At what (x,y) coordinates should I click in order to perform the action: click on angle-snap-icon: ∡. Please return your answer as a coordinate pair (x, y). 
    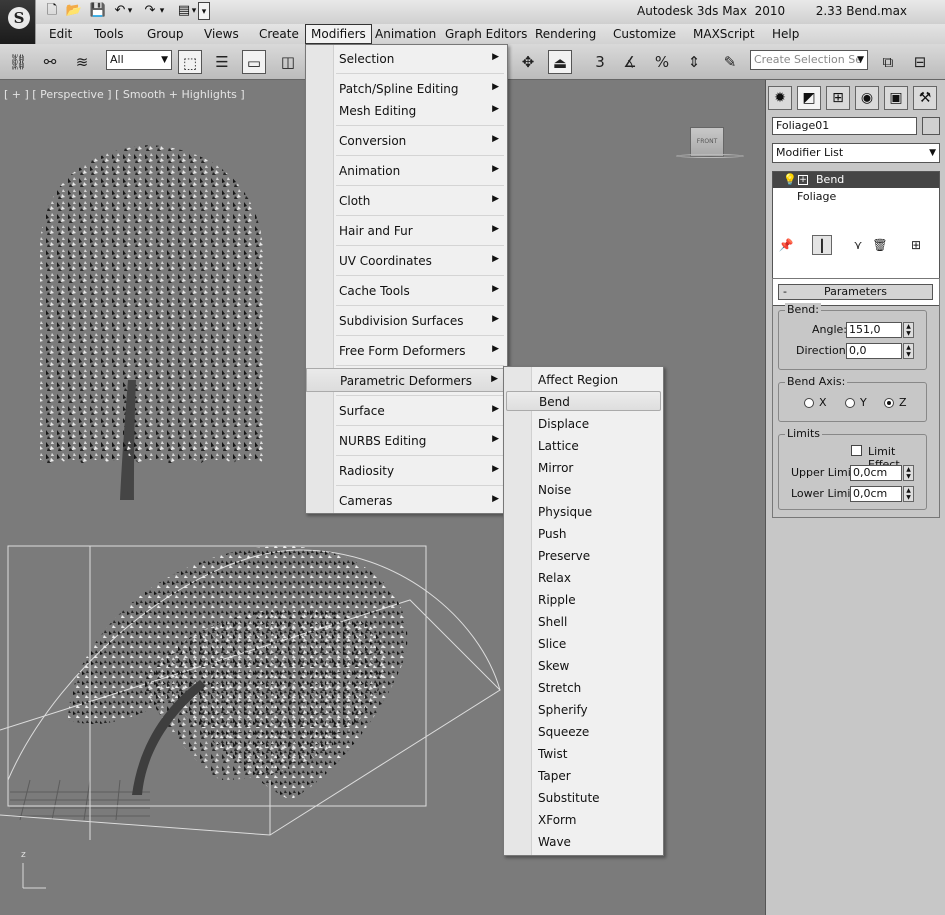
    Looking at the image, I should click on (630, 62).